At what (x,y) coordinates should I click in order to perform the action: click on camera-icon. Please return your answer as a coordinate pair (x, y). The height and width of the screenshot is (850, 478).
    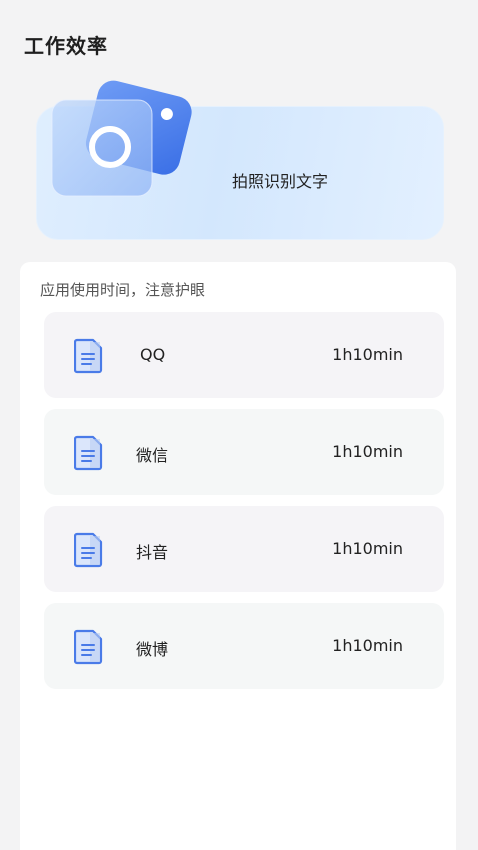
    Looking at the image, I should click on (123, 137).